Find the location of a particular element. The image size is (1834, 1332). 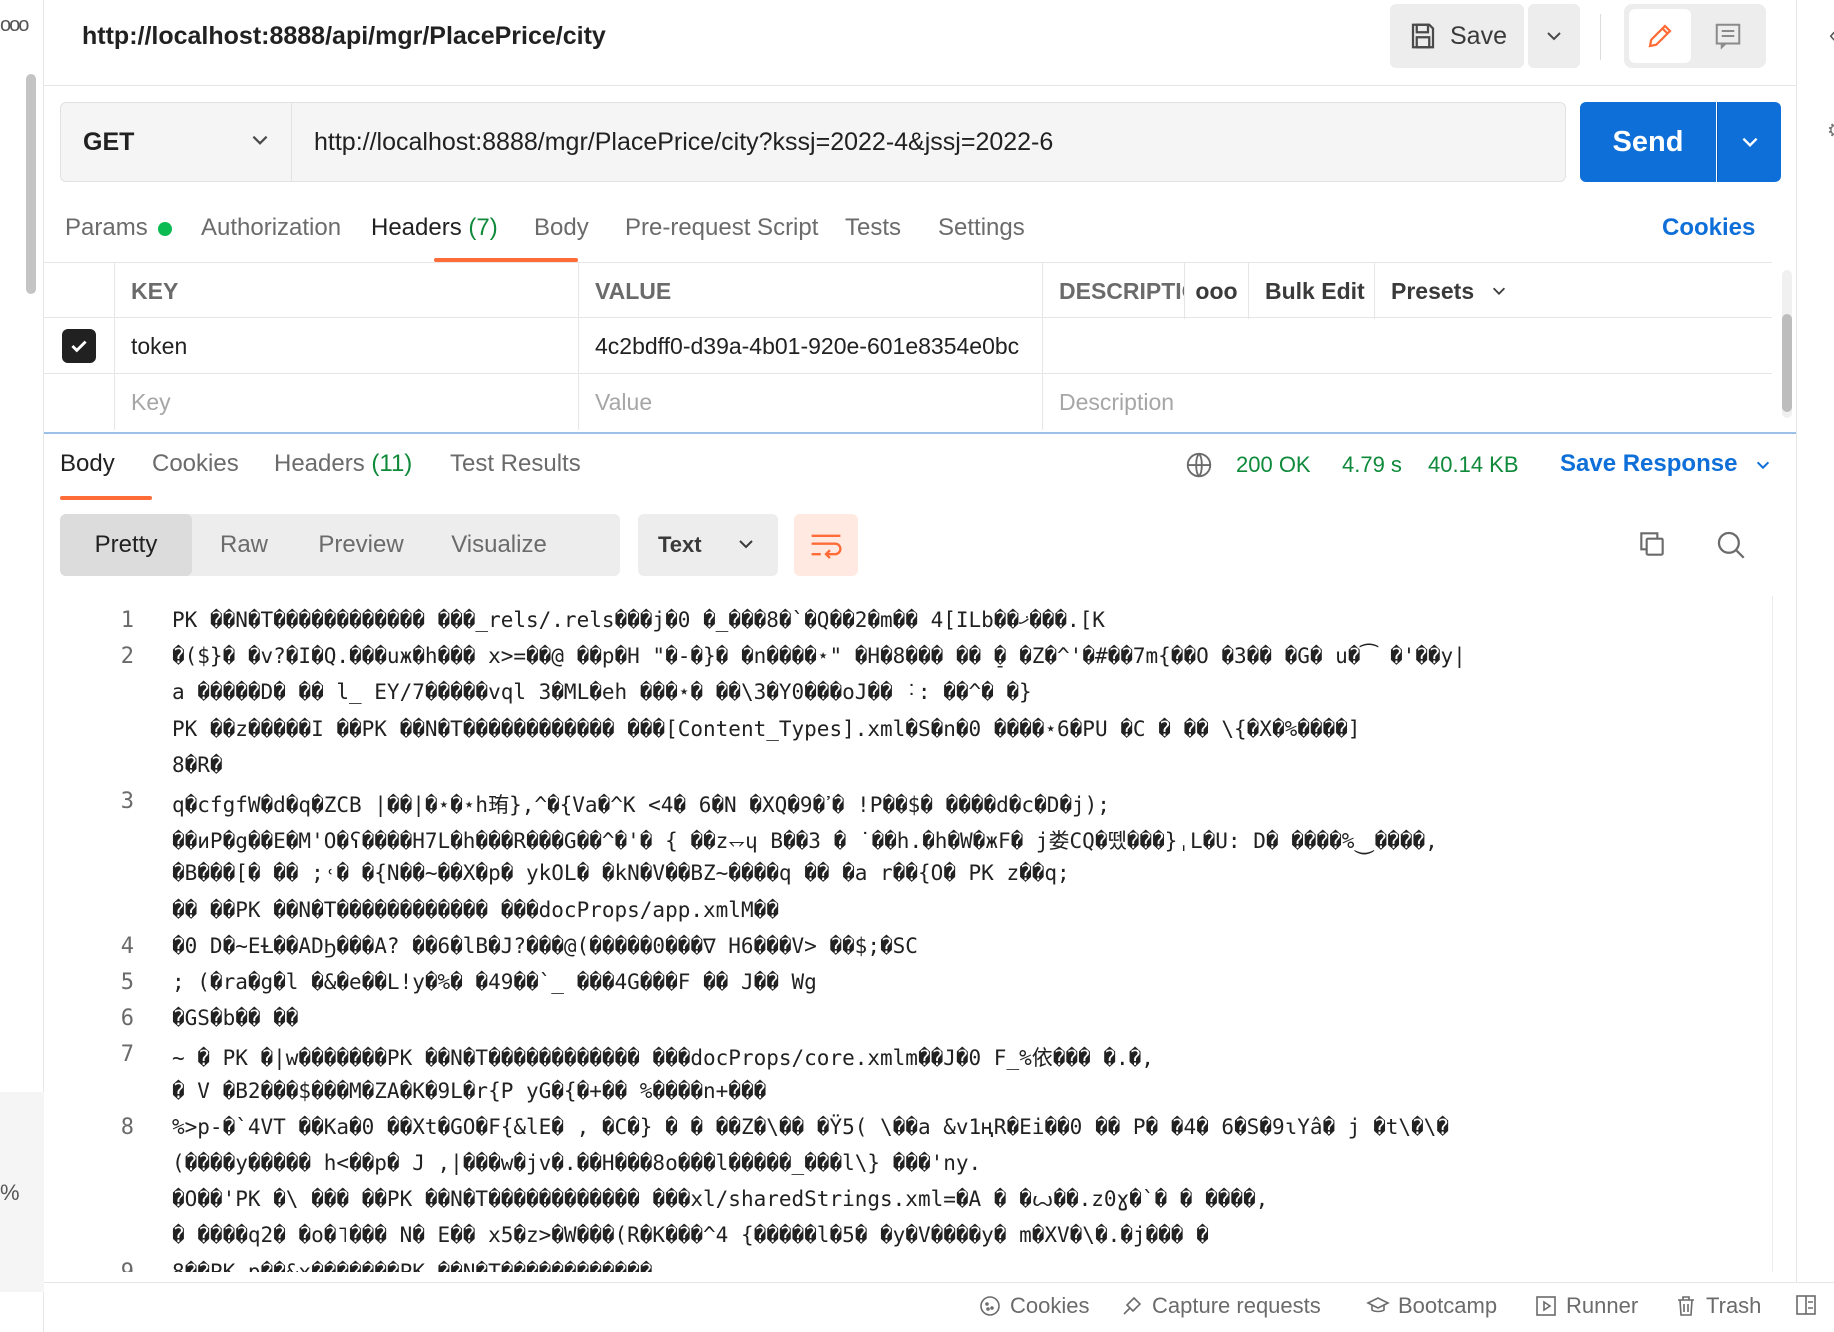

capture-requests-button: Capture requests is located at coordinates (1220, 1306).